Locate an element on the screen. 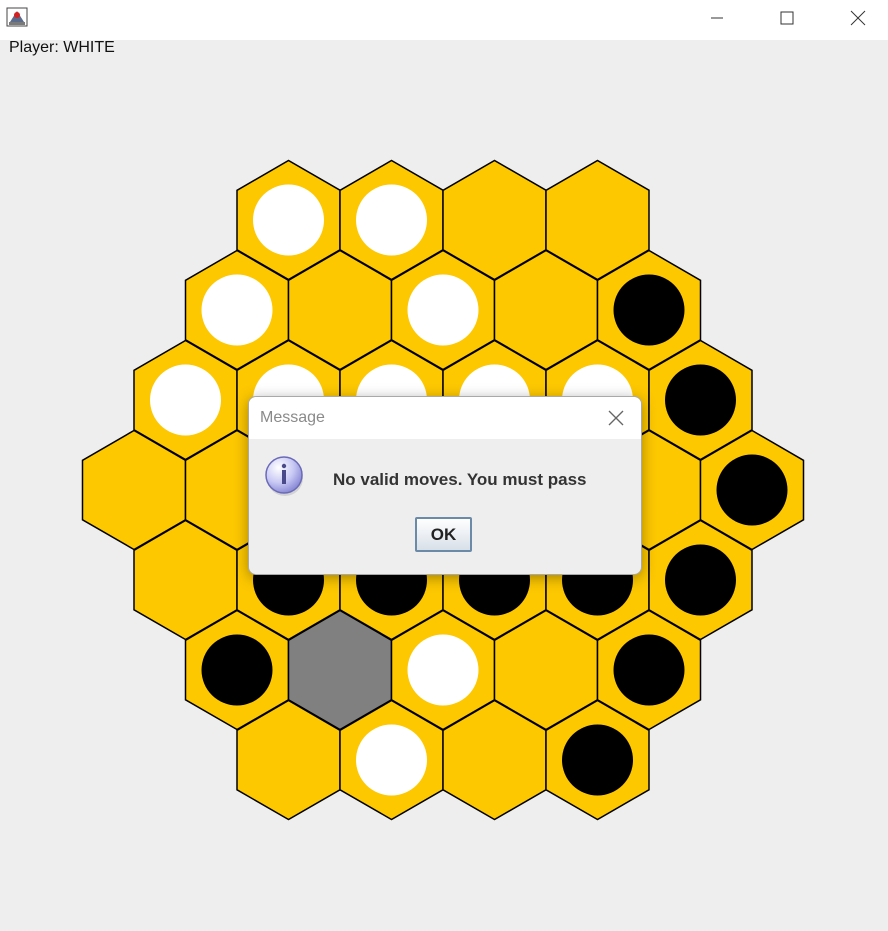  ok-button: OK is located at coordinates (443, 534).